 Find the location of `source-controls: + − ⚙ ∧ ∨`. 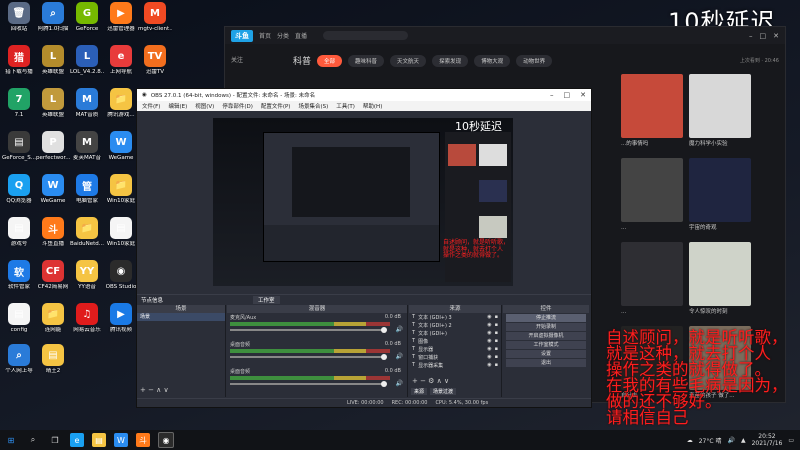

source-controls: + − ⚙ ∧ ∨ is located at coordinates (430, 381).